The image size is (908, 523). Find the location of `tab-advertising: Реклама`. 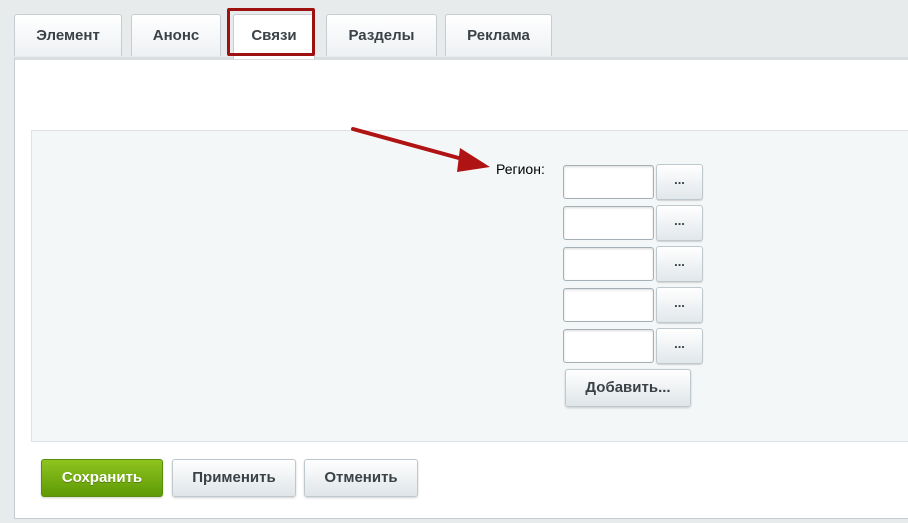

tab-advertising: Реклама is located at coordinates (498, 35).